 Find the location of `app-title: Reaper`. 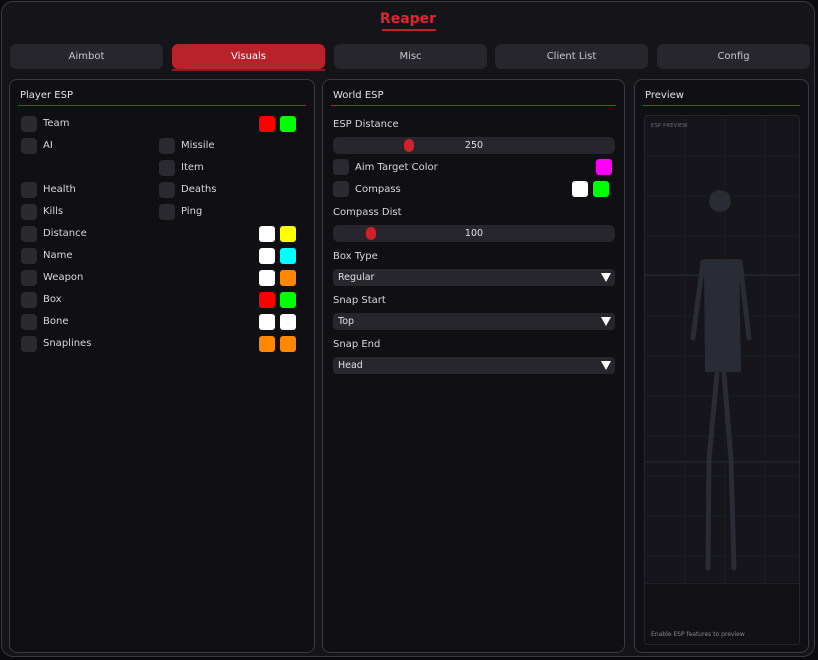

app-title: Reaper is located at coordinates (408, 19).